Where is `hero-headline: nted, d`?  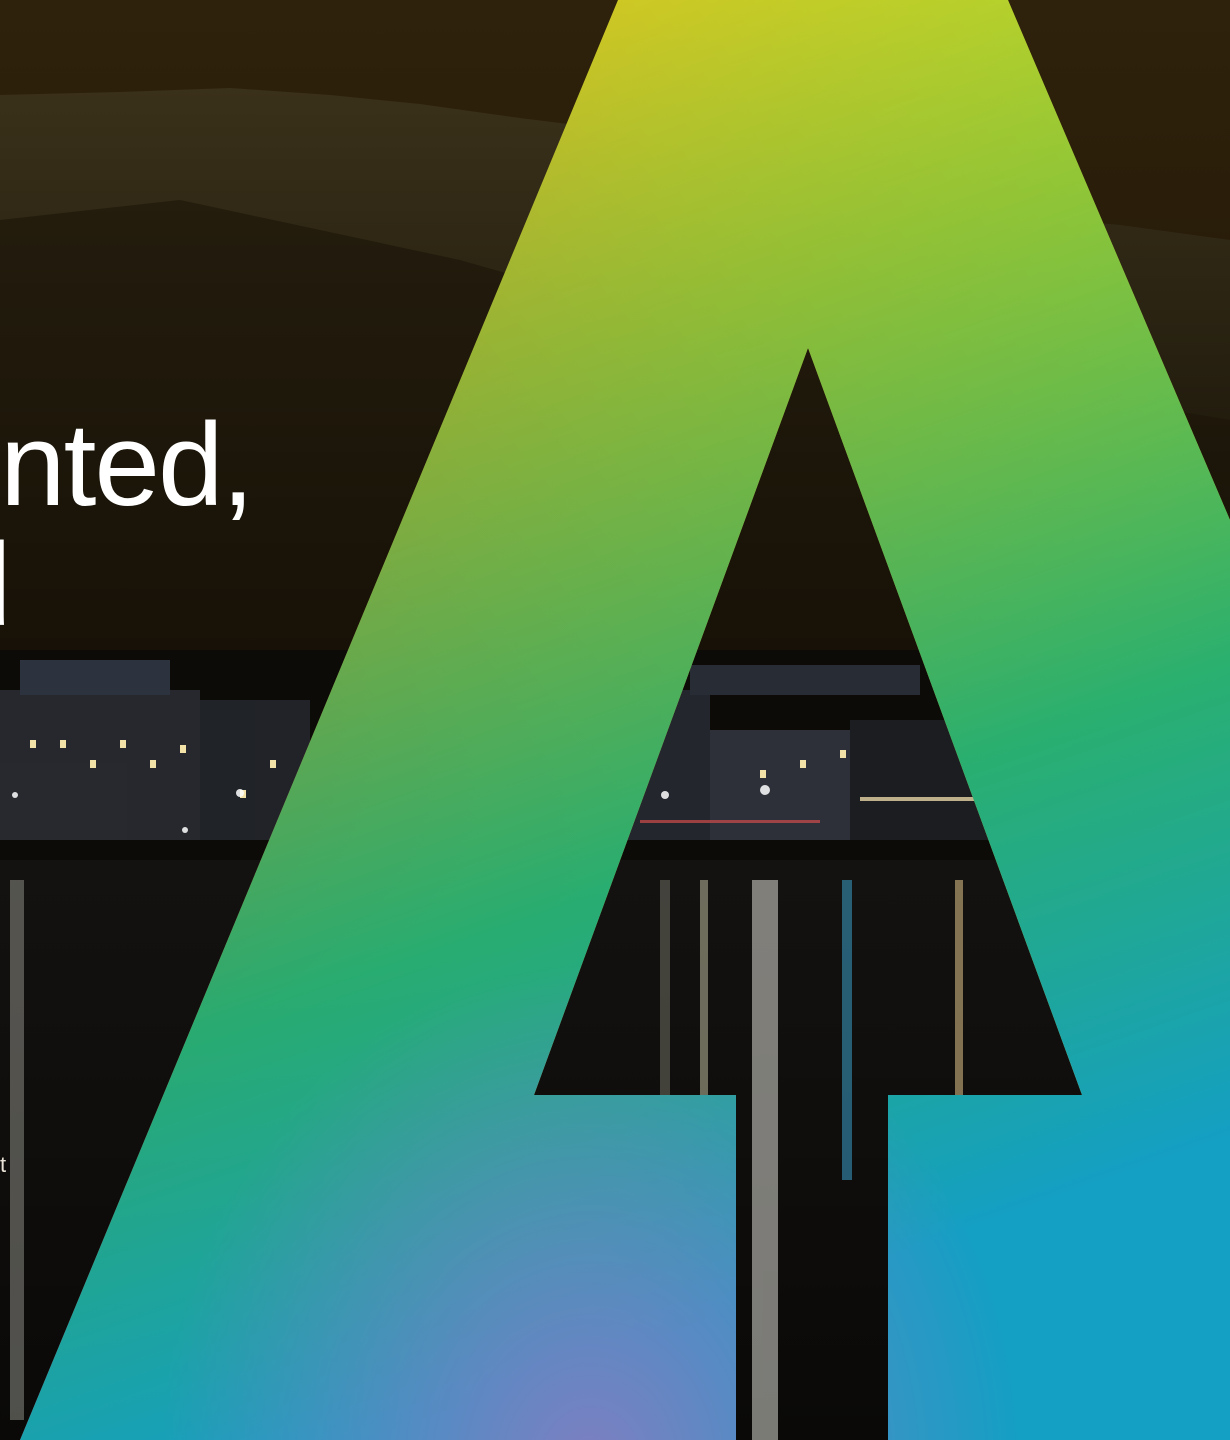
hero-headline: nted, d is located at coordinates (127, 522).